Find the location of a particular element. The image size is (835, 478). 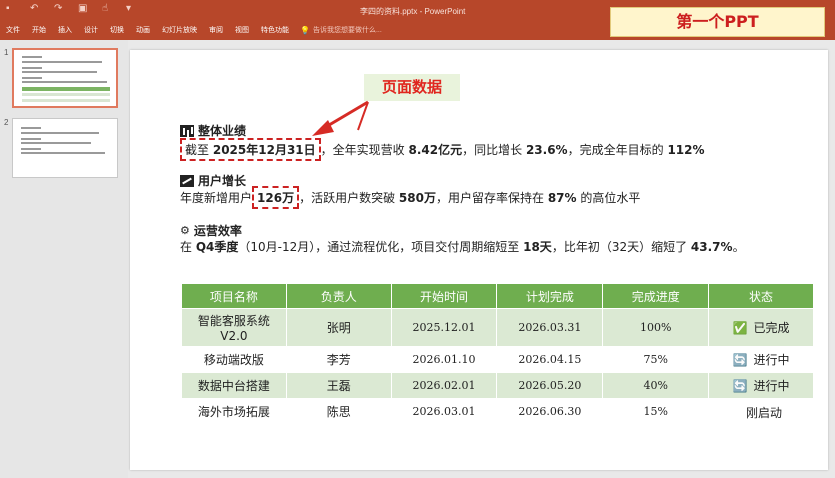

table-header-cell: 项目名称 is located at coordinates (234, 296).